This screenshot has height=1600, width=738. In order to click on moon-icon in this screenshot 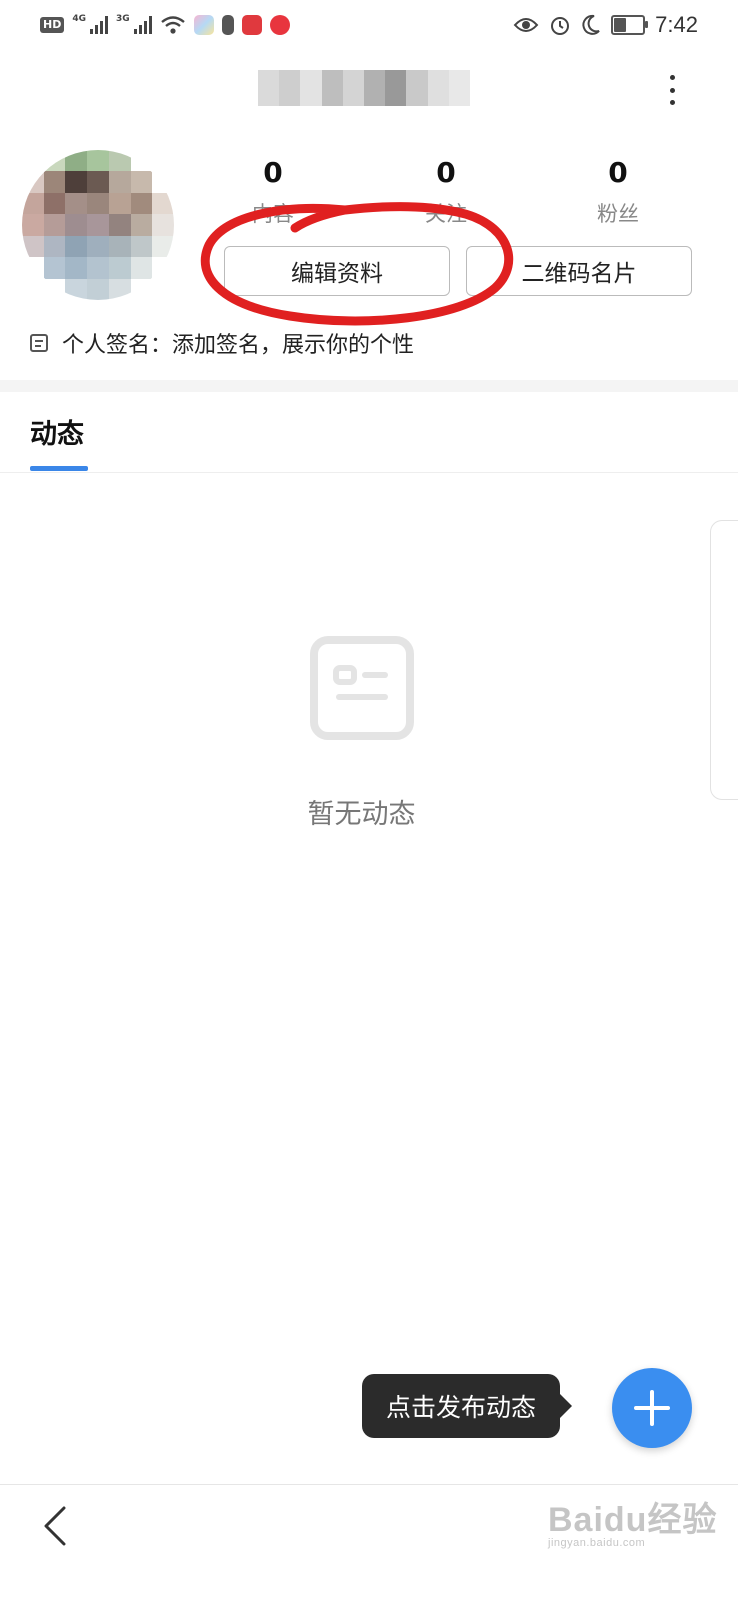, I will do `click(591, 24)`.